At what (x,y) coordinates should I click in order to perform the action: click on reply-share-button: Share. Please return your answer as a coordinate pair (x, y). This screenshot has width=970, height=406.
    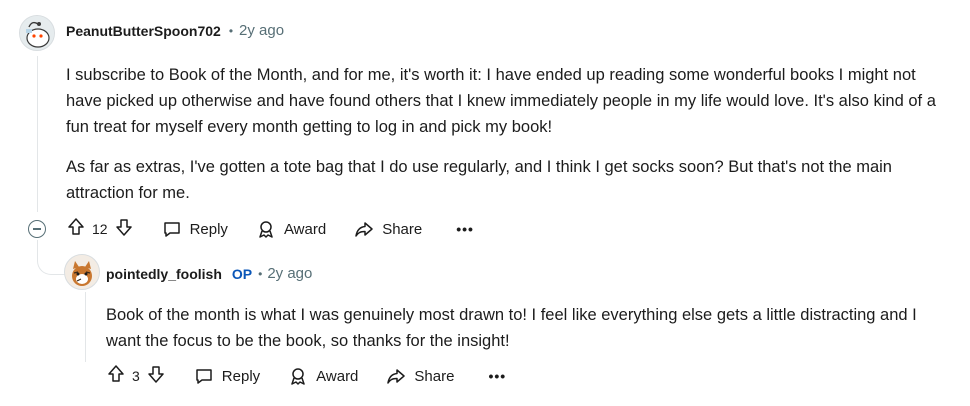
    Looking at the image, I should click on (420, 376).